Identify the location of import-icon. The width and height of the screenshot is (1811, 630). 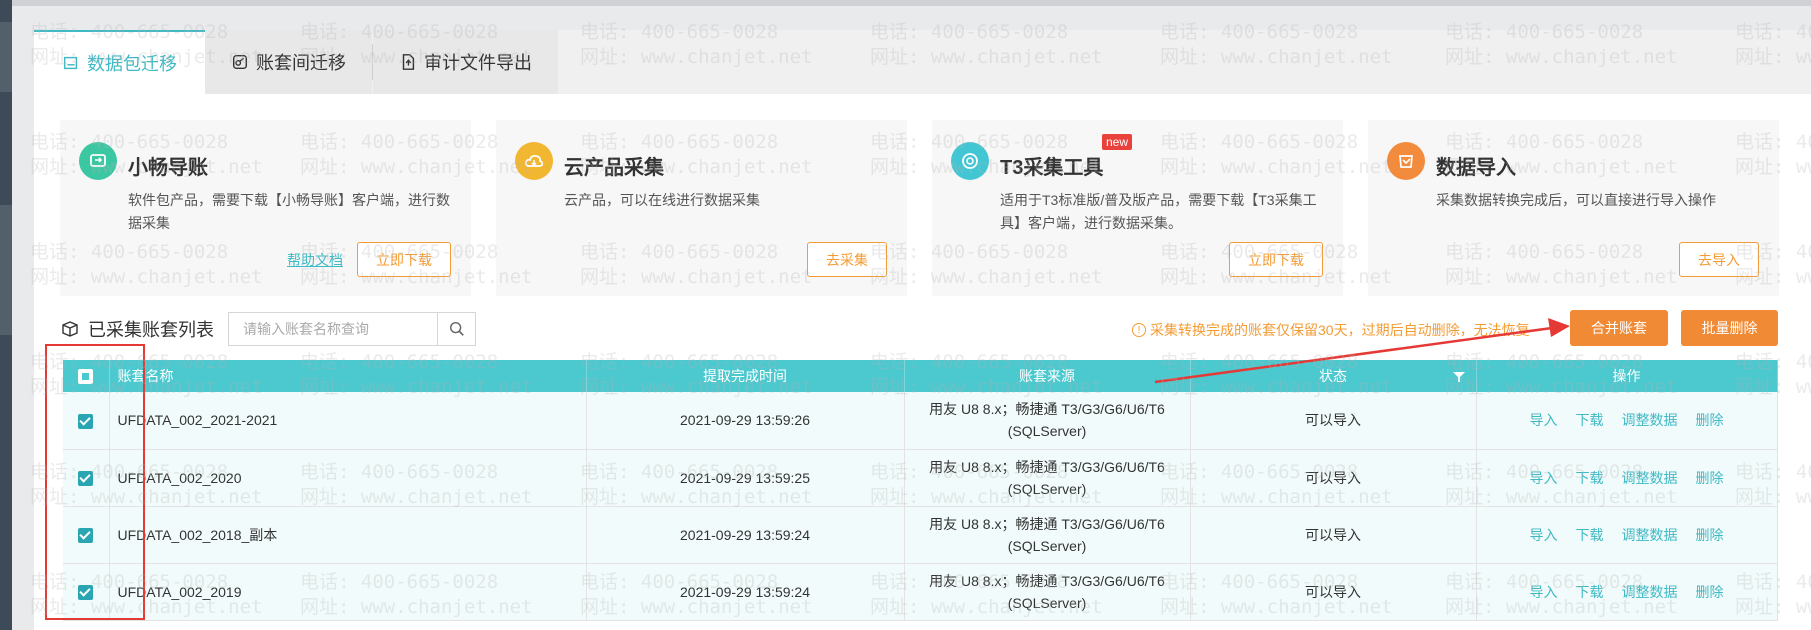
(1406, 161).